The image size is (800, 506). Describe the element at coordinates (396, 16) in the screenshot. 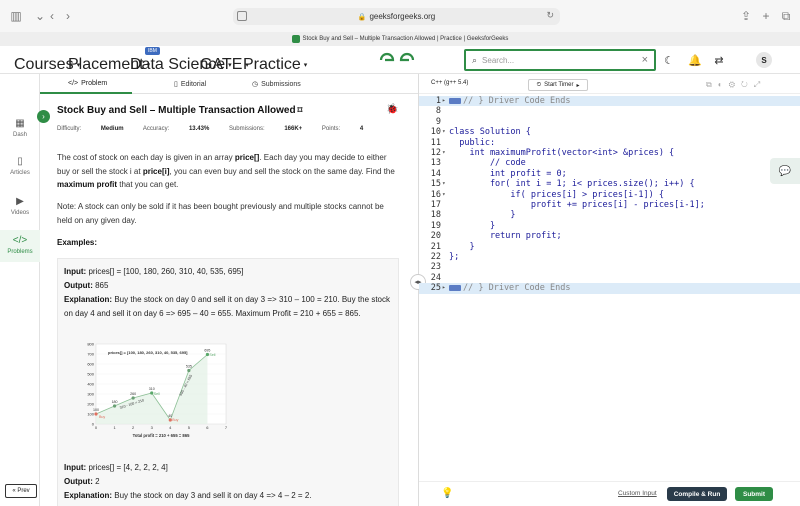

I see `address-bar: 🔒 geeksforgeeks.org ↻` at that location.